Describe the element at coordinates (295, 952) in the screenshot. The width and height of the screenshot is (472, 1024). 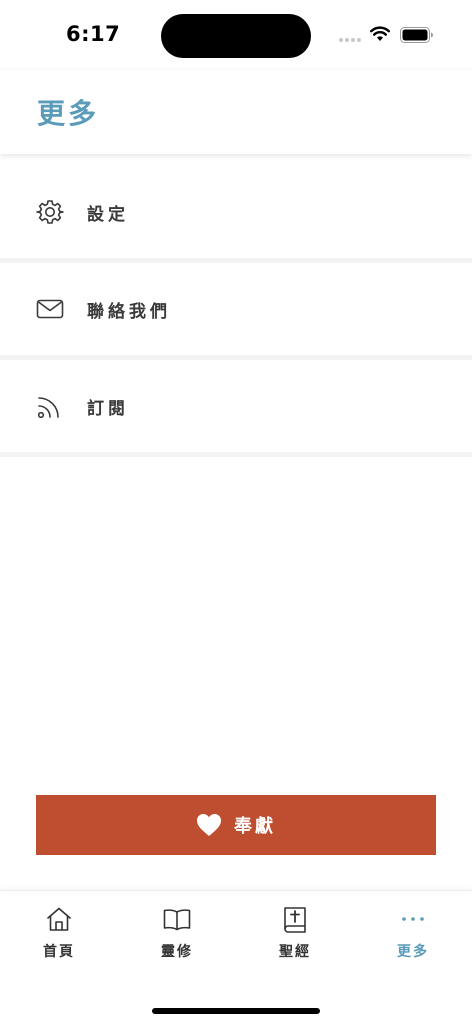
I see `tab-label-bible: 聖經` at that location.